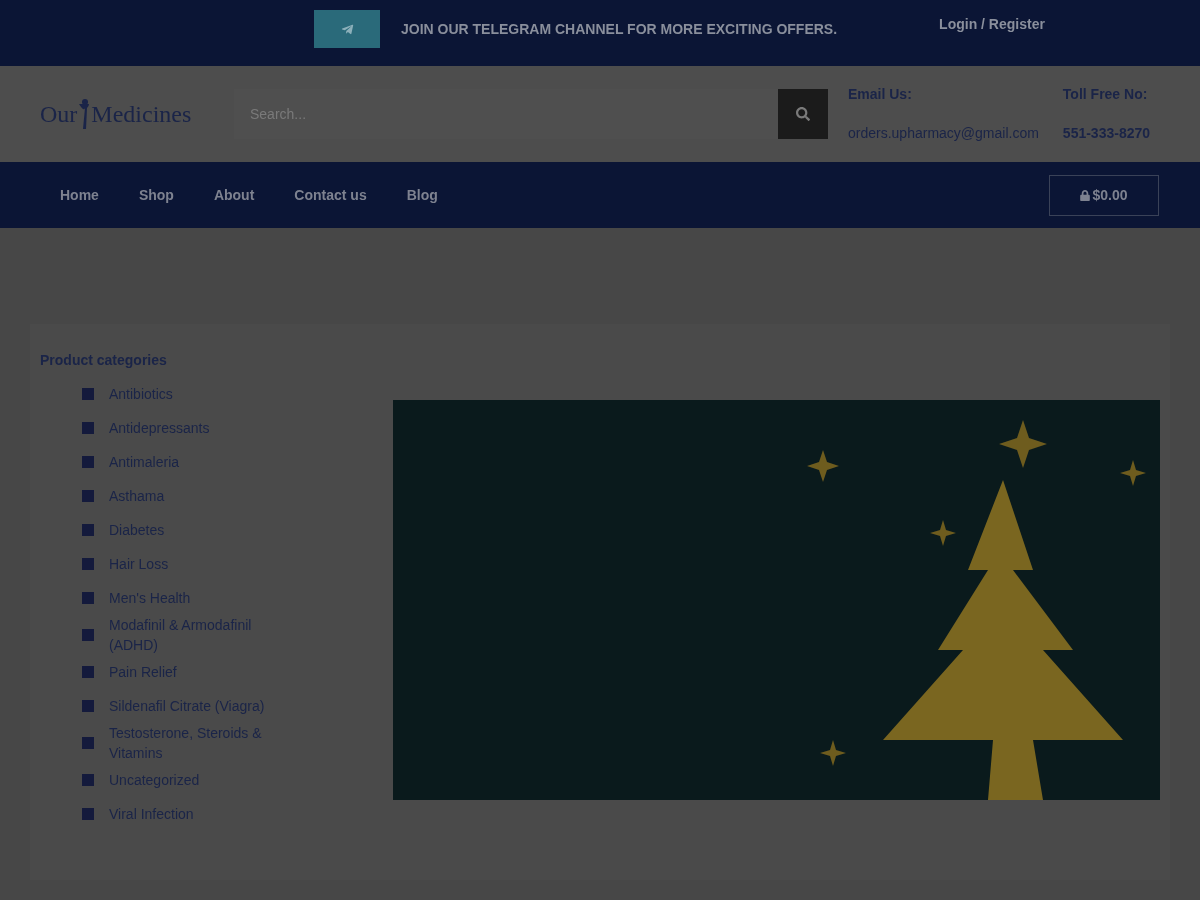 Image resolution: width=1200 pixels, height=900 pixels. What do you see at coordinates (79, 195) in the screenshot?
I see `nav-link: Home` at bounding box center [79, 195].